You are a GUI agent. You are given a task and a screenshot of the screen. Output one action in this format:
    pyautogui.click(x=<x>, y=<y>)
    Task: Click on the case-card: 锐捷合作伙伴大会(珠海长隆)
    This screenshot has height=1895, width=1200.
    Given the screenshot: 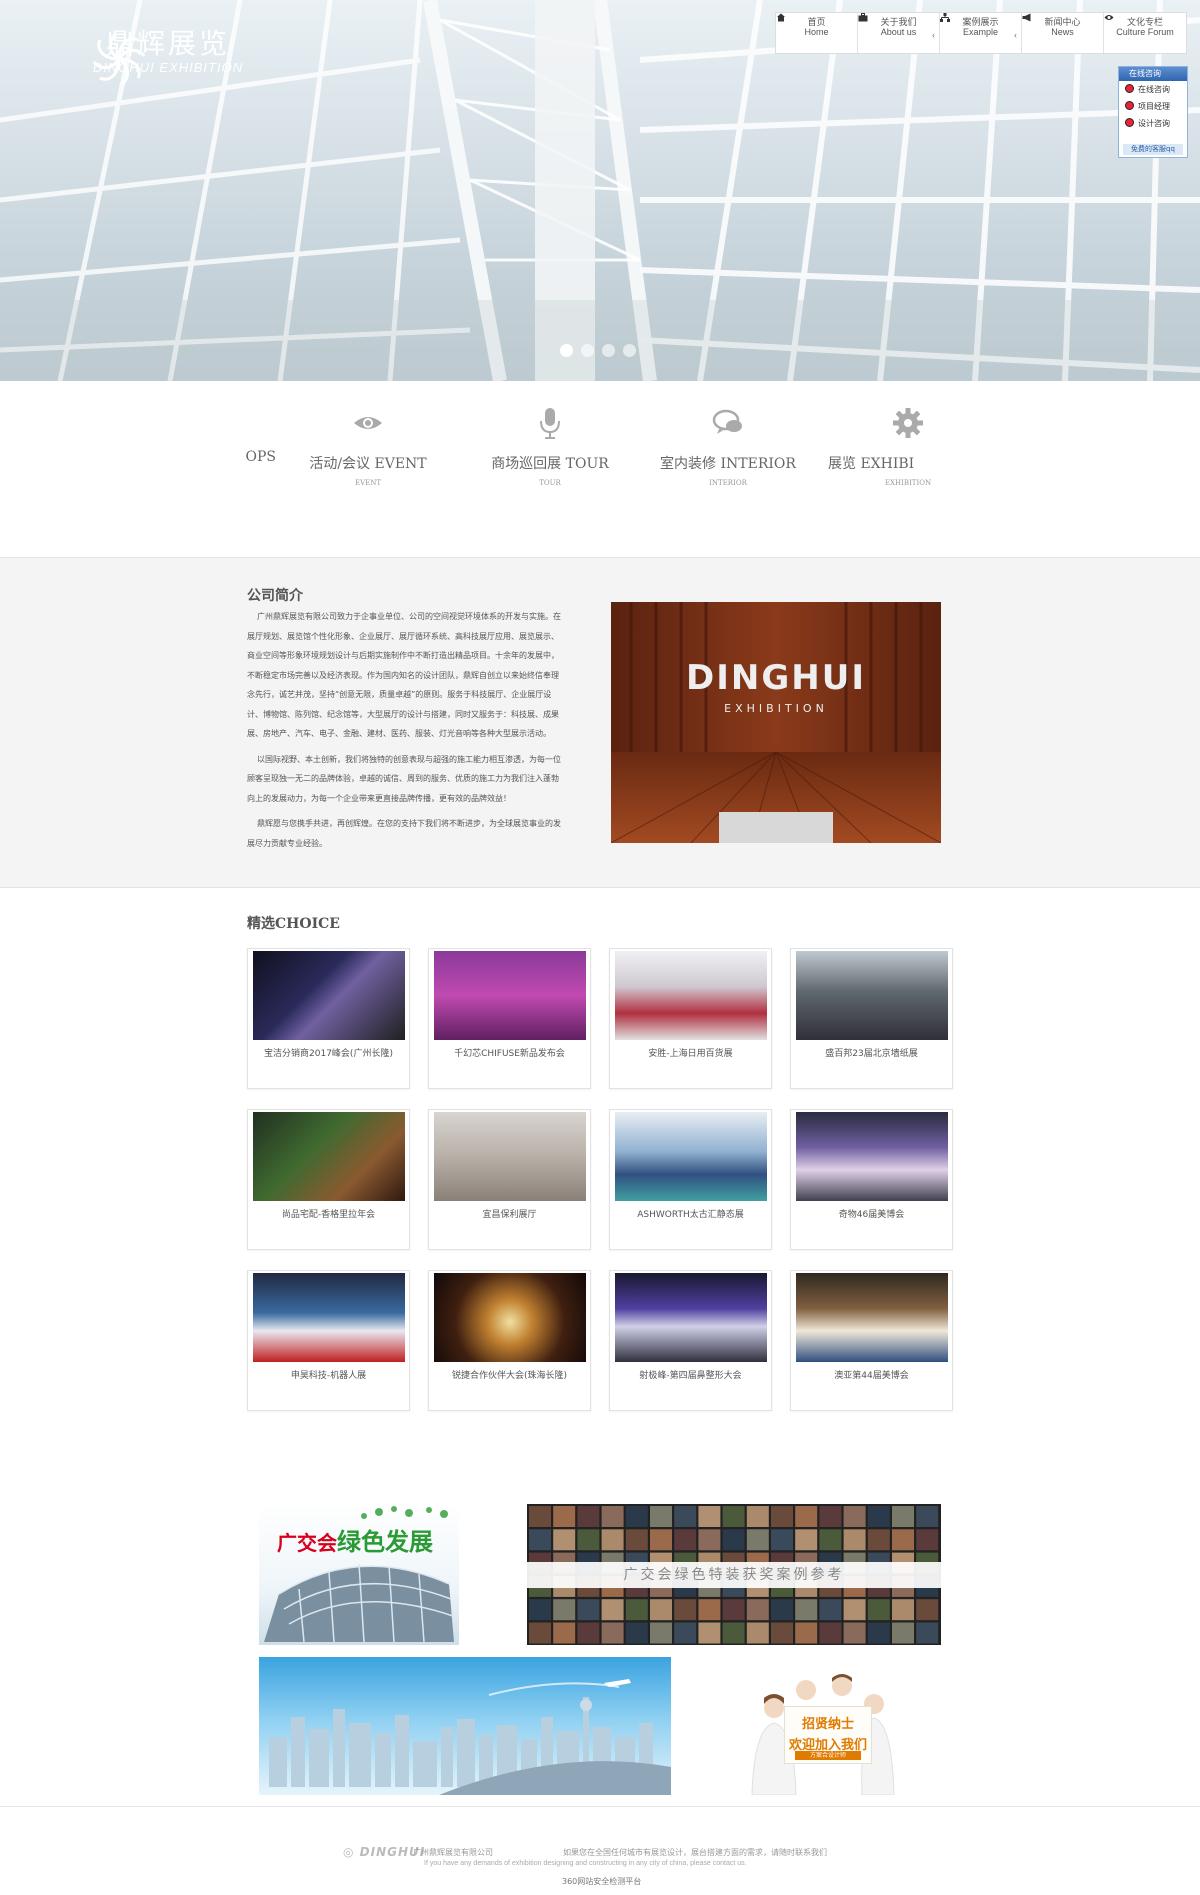 What is the action you would take?
    pyautogui.click(x=509, y=1340)
    